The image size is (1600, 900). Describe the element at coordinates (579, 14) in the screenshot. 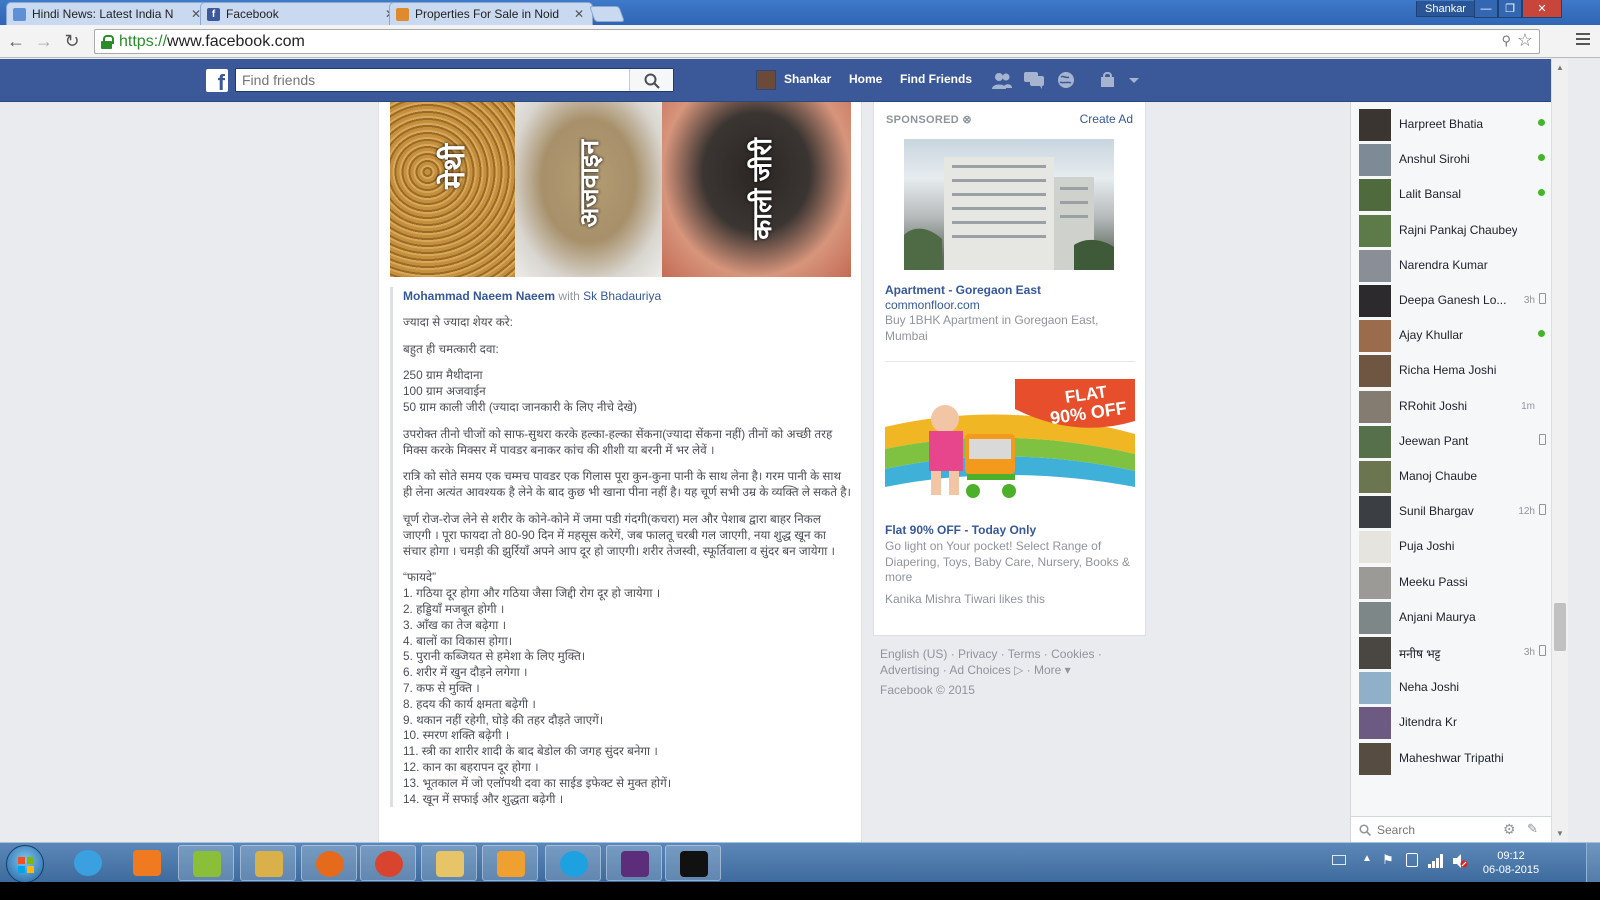

I see `close-tab-icon: ✕` at that location.